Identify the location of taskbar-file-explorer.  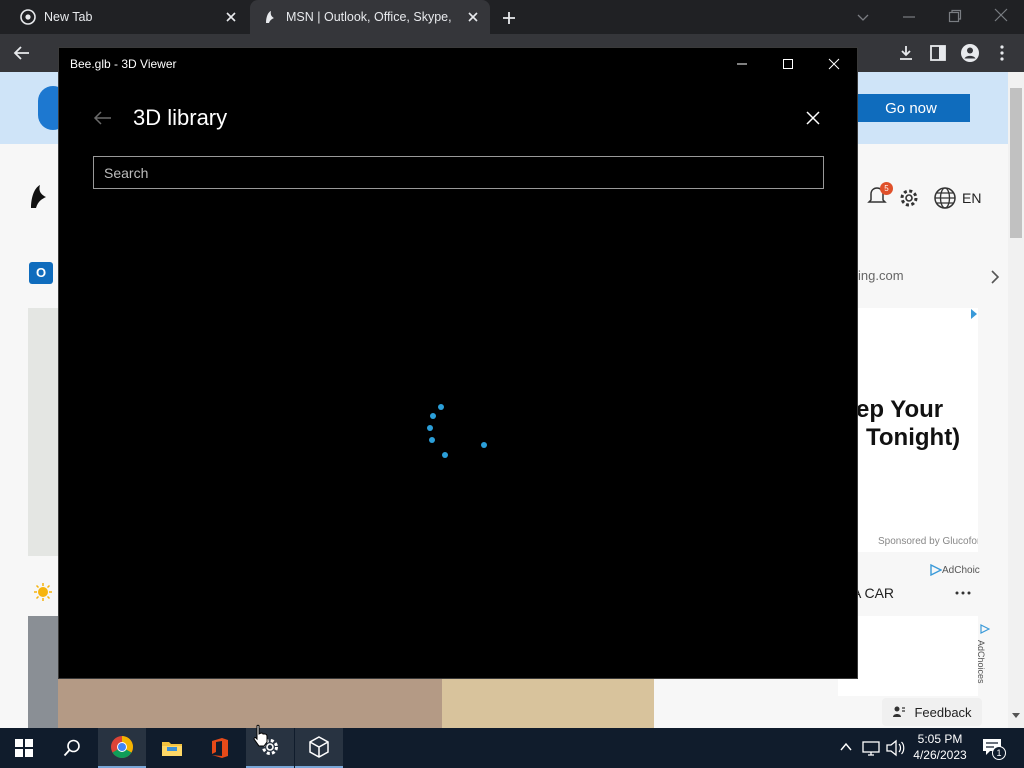
(172, 748).